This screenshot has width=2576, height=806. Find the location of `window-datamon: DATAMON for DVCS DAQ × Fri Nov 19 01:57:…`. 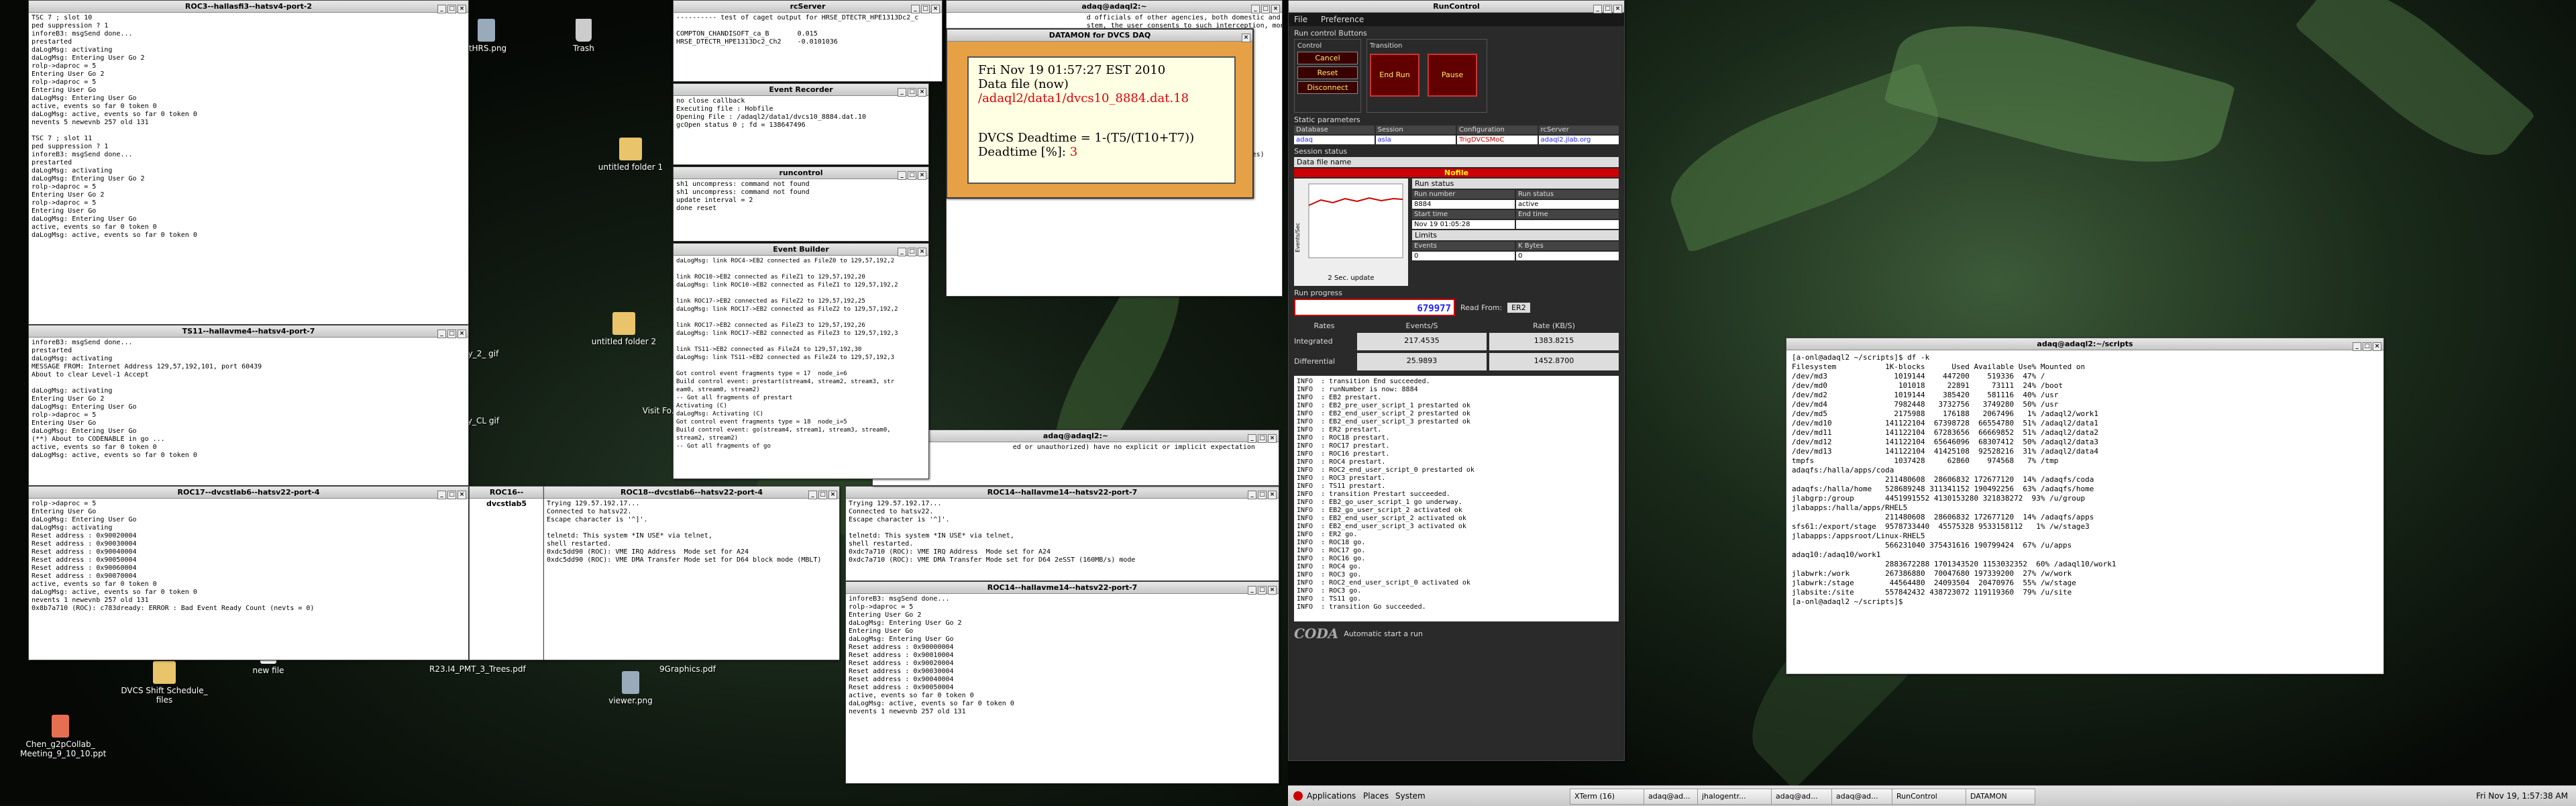

window-datamon: DATAMON for DVCS DAQ × Fri Nov 19 01:57:… is located at coordinates (1100, 113).